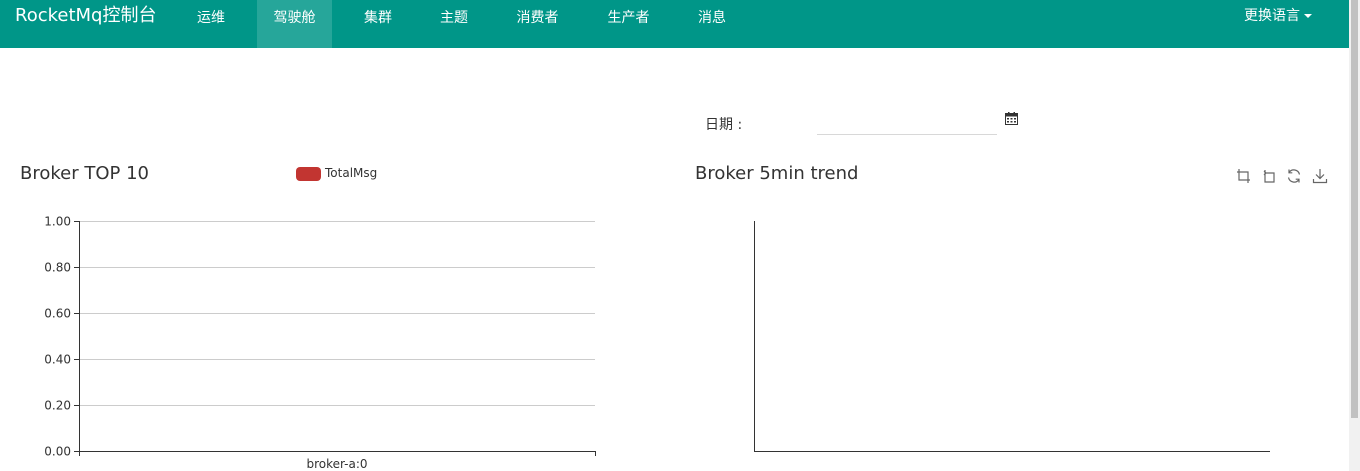 The image size is (1360, 471). What do you see at coordinates (712, 24) in the screenshot?
I see `nav-item-message: 消息` at bounding box center [712, 24].